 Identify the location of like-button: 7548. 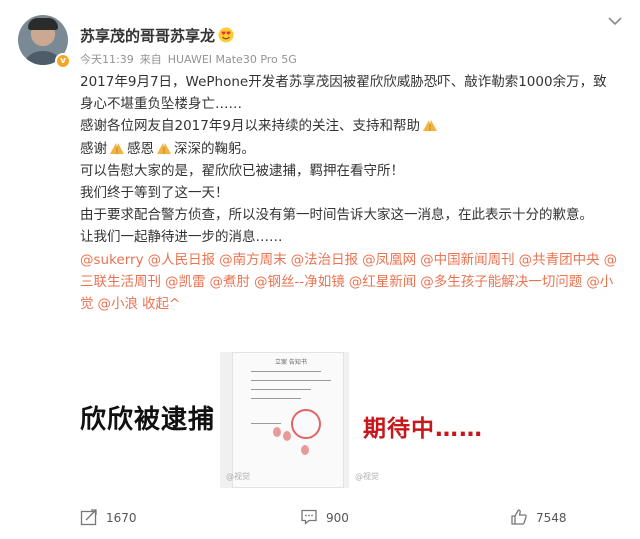
(538, 517).